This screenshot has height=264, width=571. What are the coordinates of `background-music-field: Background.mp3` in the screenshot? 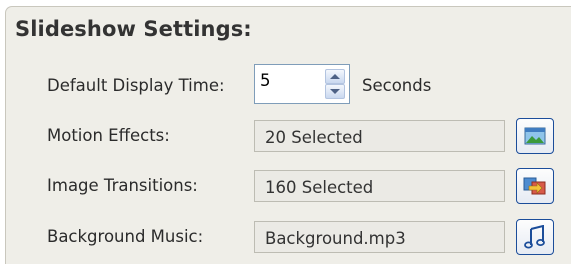 It's located at (379, 237).